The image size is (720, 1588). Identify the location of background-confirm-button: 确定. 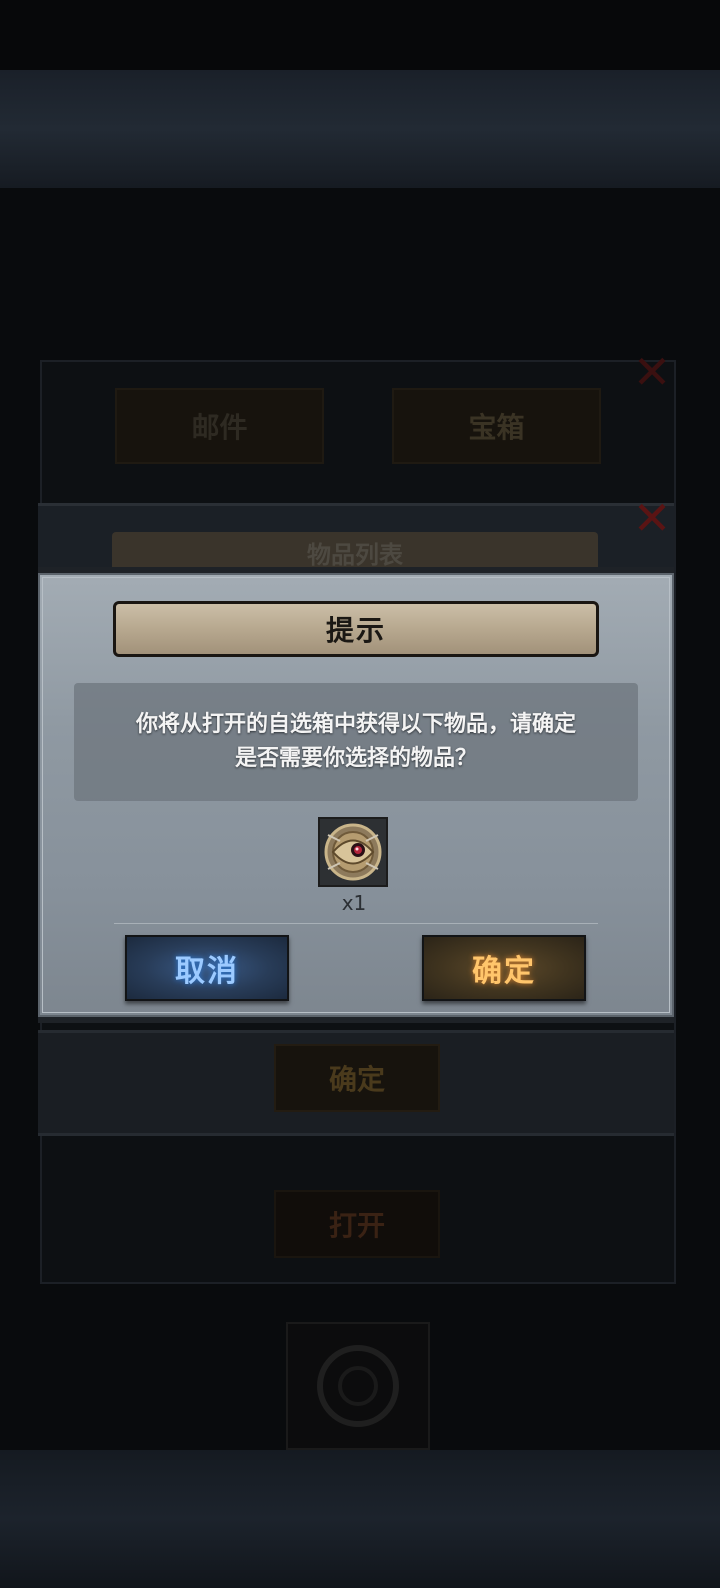
(357, 1078).